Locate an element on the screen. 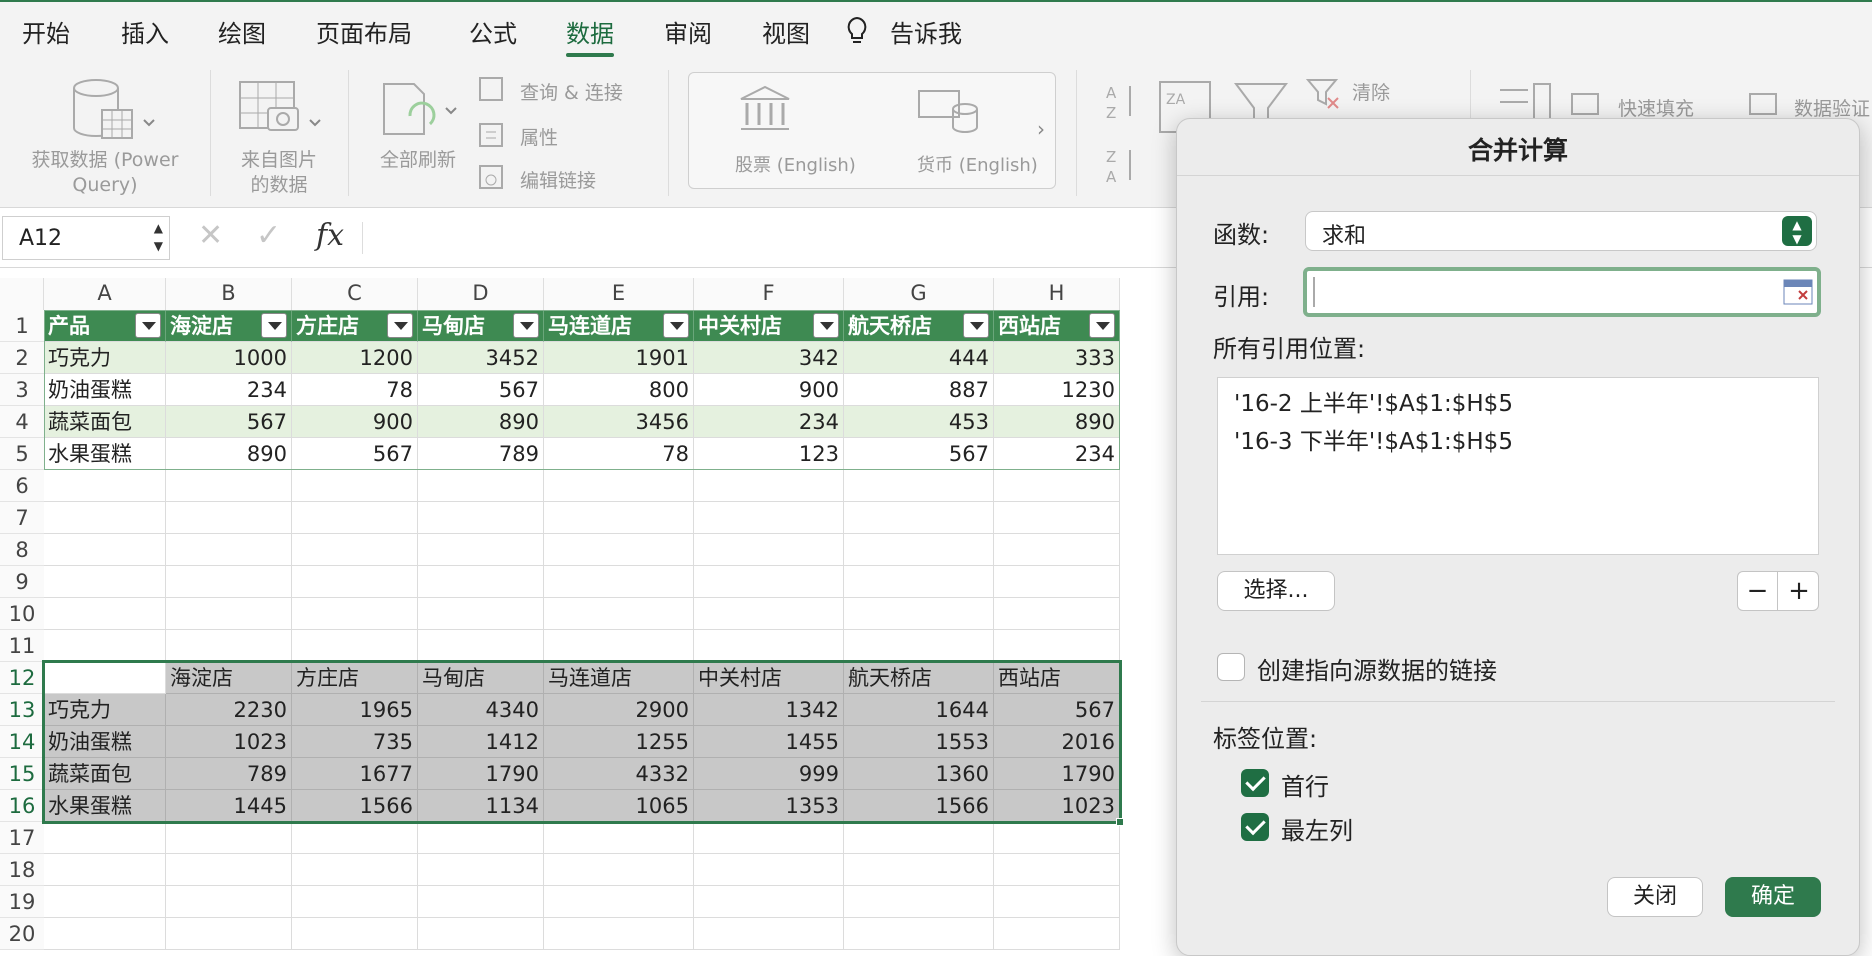 Image resolution: width=1872 pixels, height=956 pixels. function-icon: fx is located at coordinates (330, 235).